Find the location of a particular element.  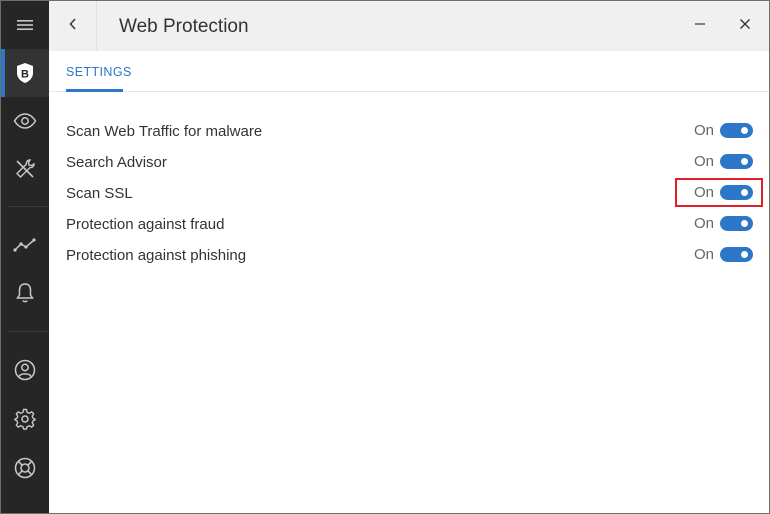

sidebar-item-protection: B is located at coordinates (25, 73).